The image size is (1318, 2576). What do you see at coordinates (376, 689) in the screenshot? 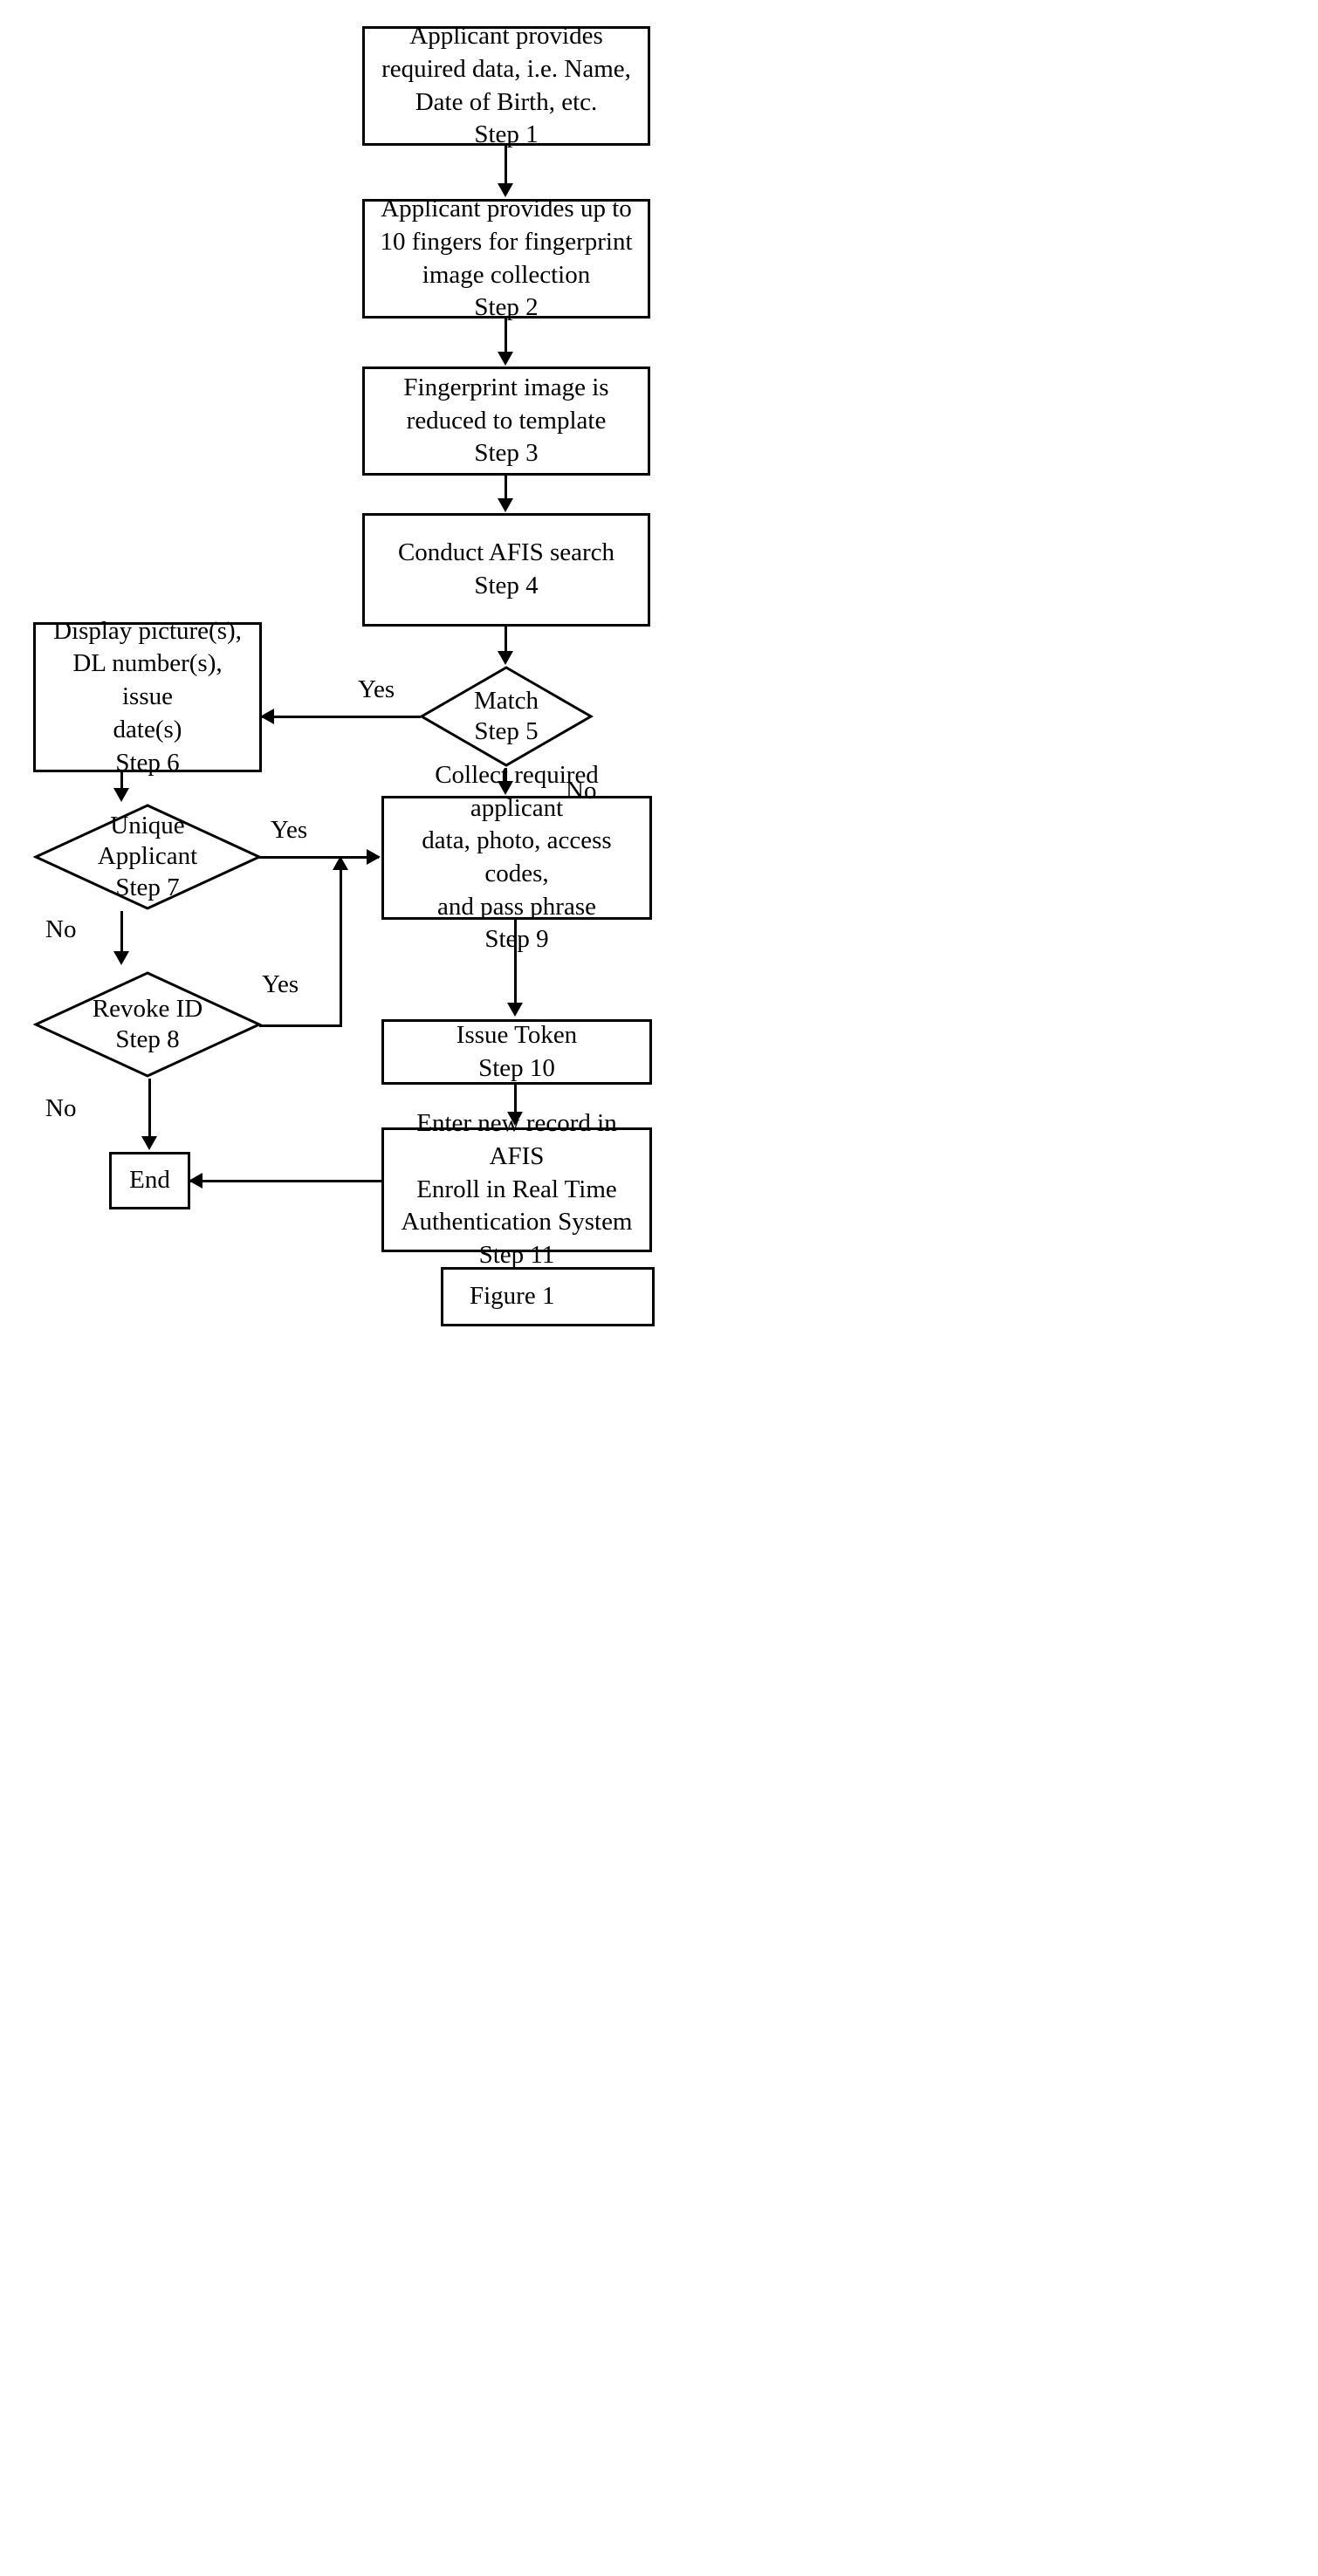
I see `edge-label-match-yes: Yes` at bounding box center [376, 689].